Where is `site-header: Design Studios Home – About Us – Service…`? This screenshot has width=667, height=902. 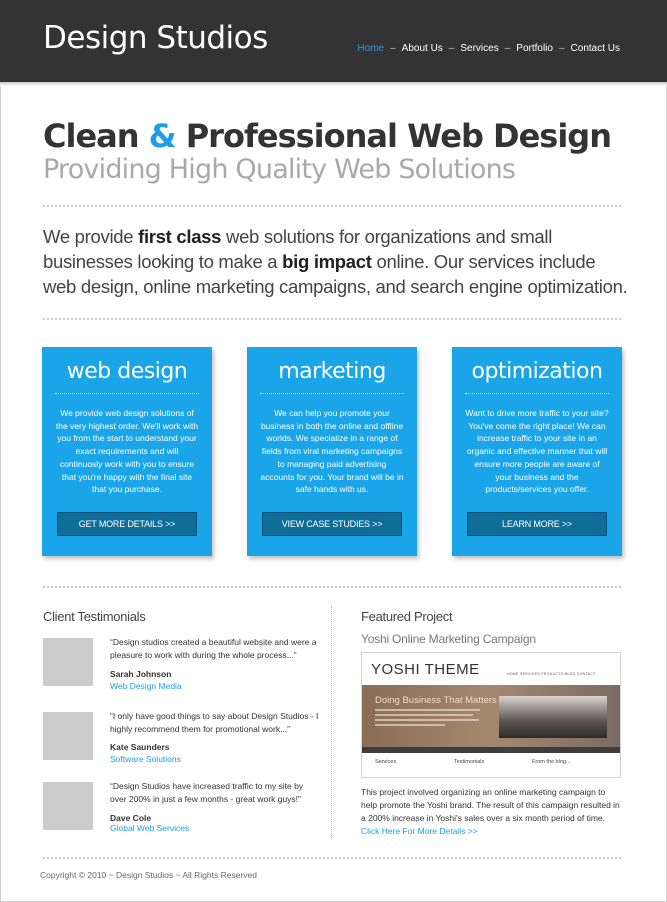
site-header: Design Studios Home – About Us – Service… is located at coordinates (333, 41).